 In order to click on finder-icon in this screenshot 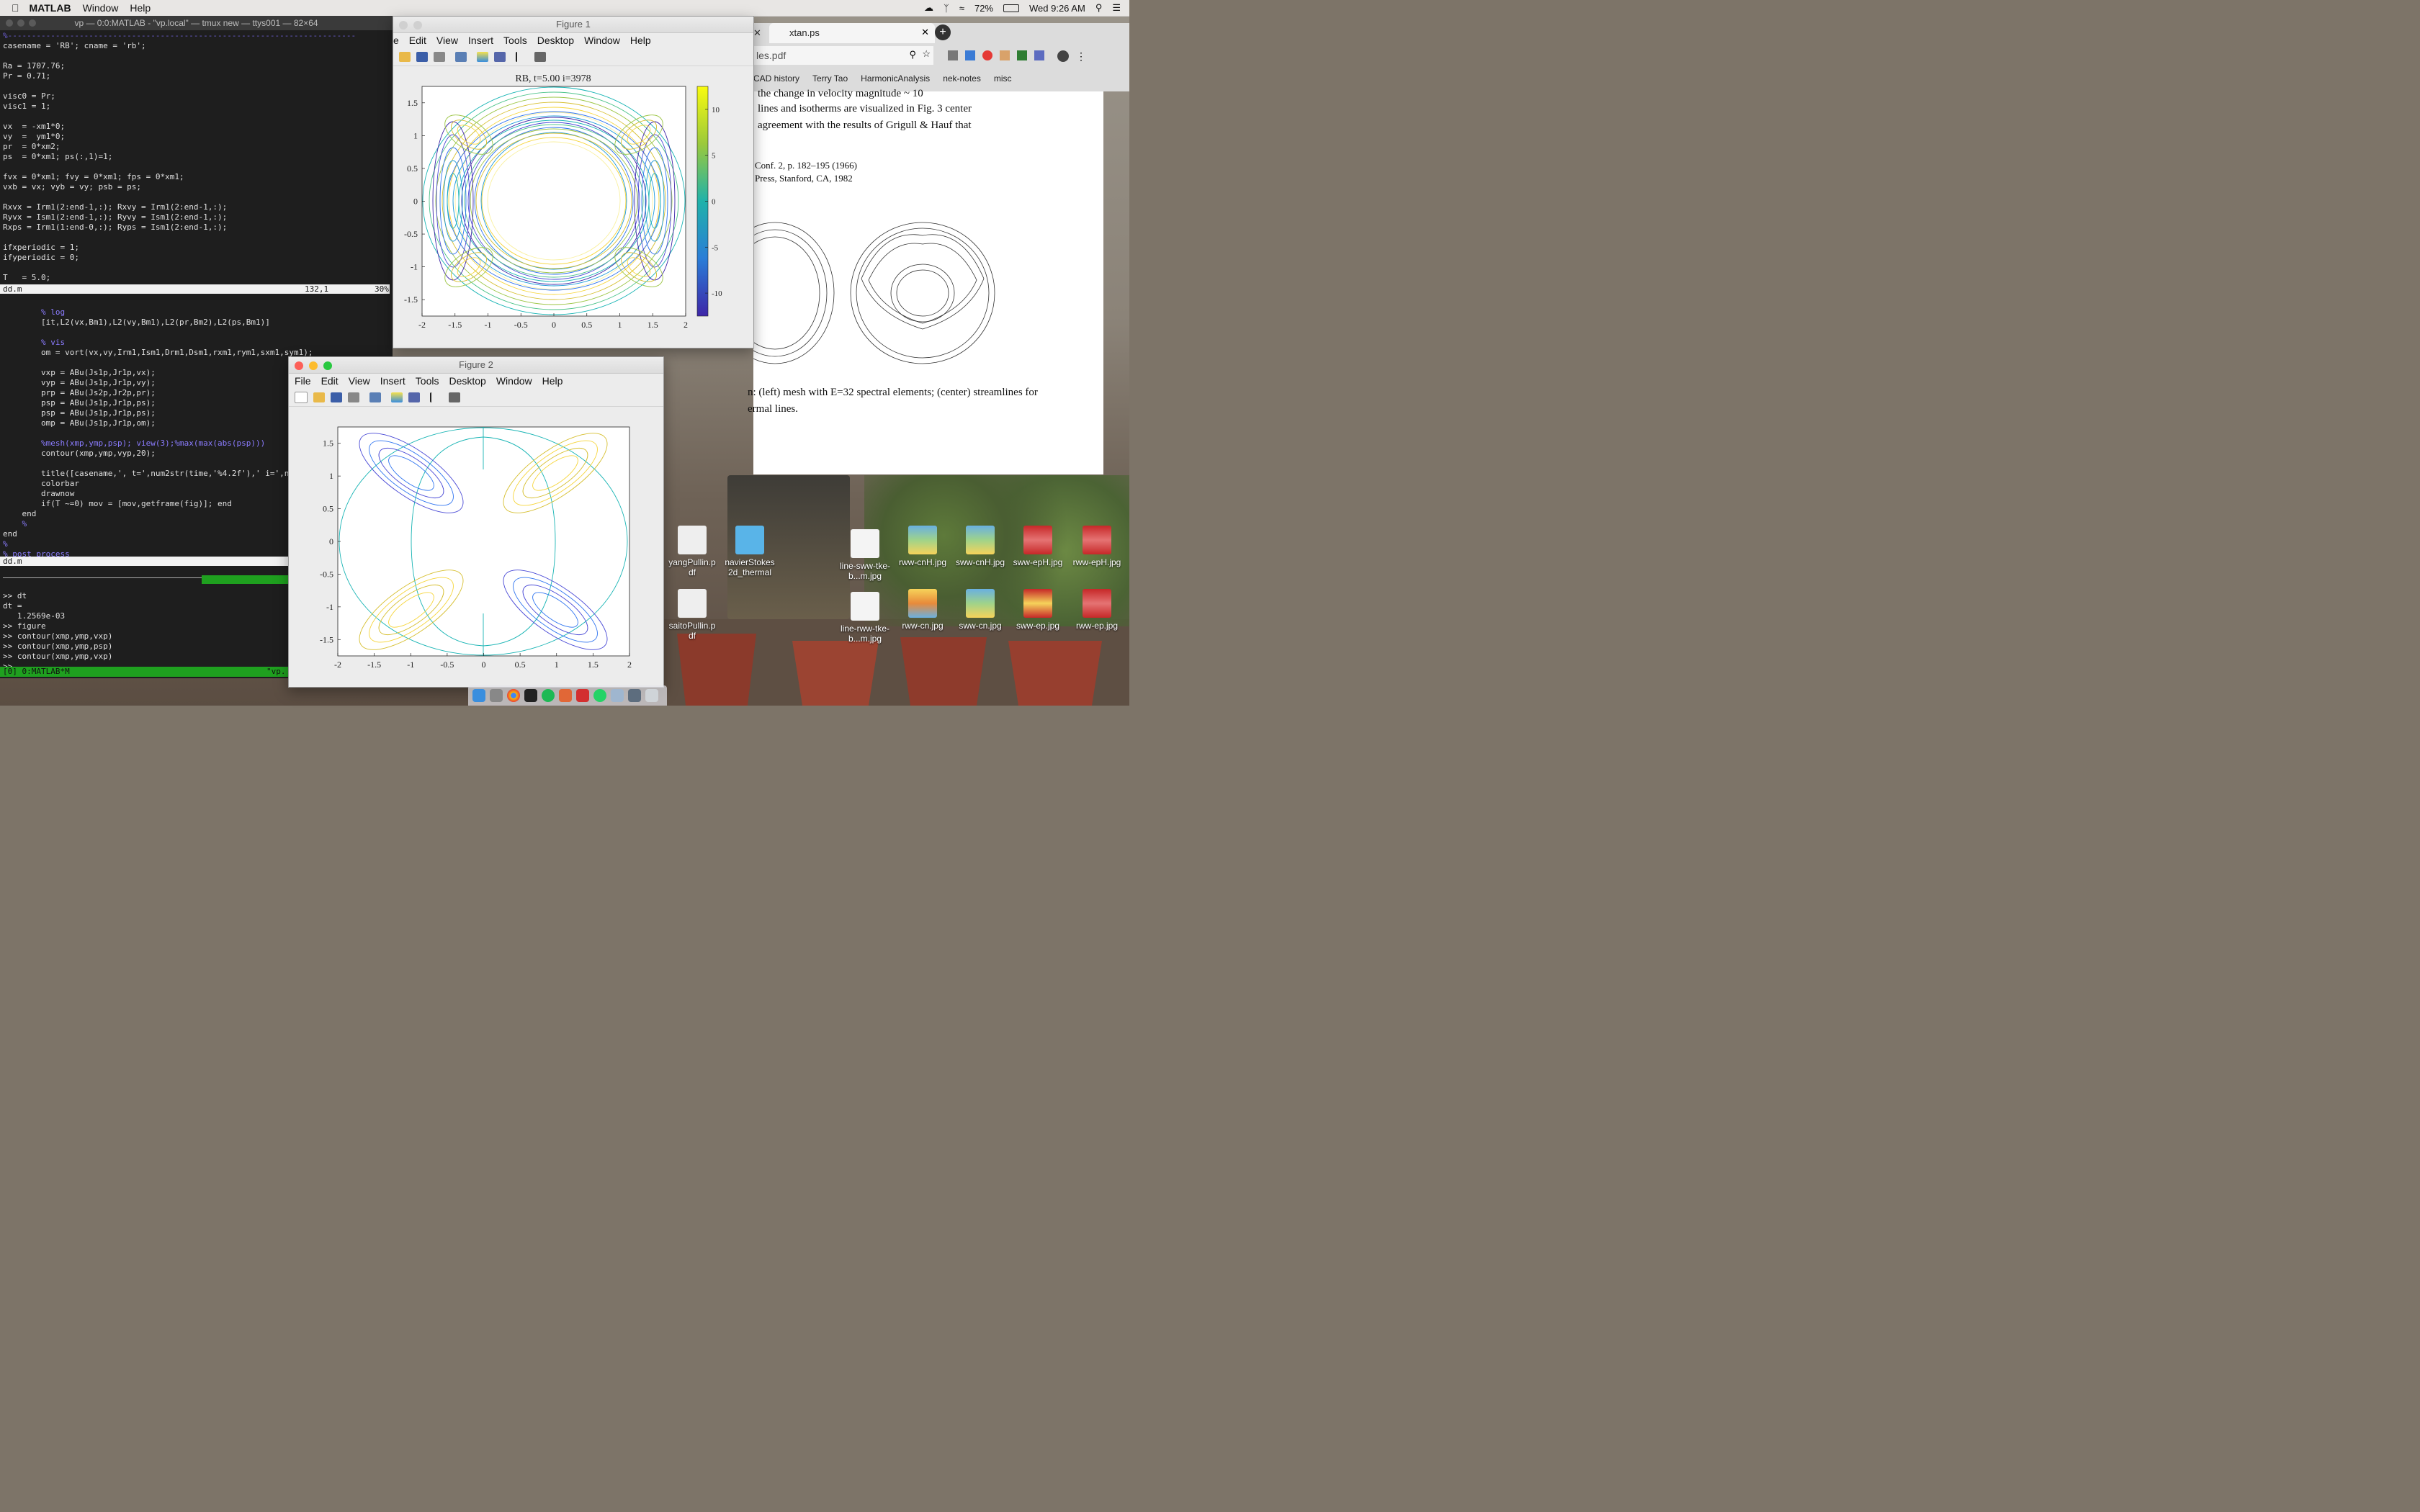, I will do `click(478, 695)`.